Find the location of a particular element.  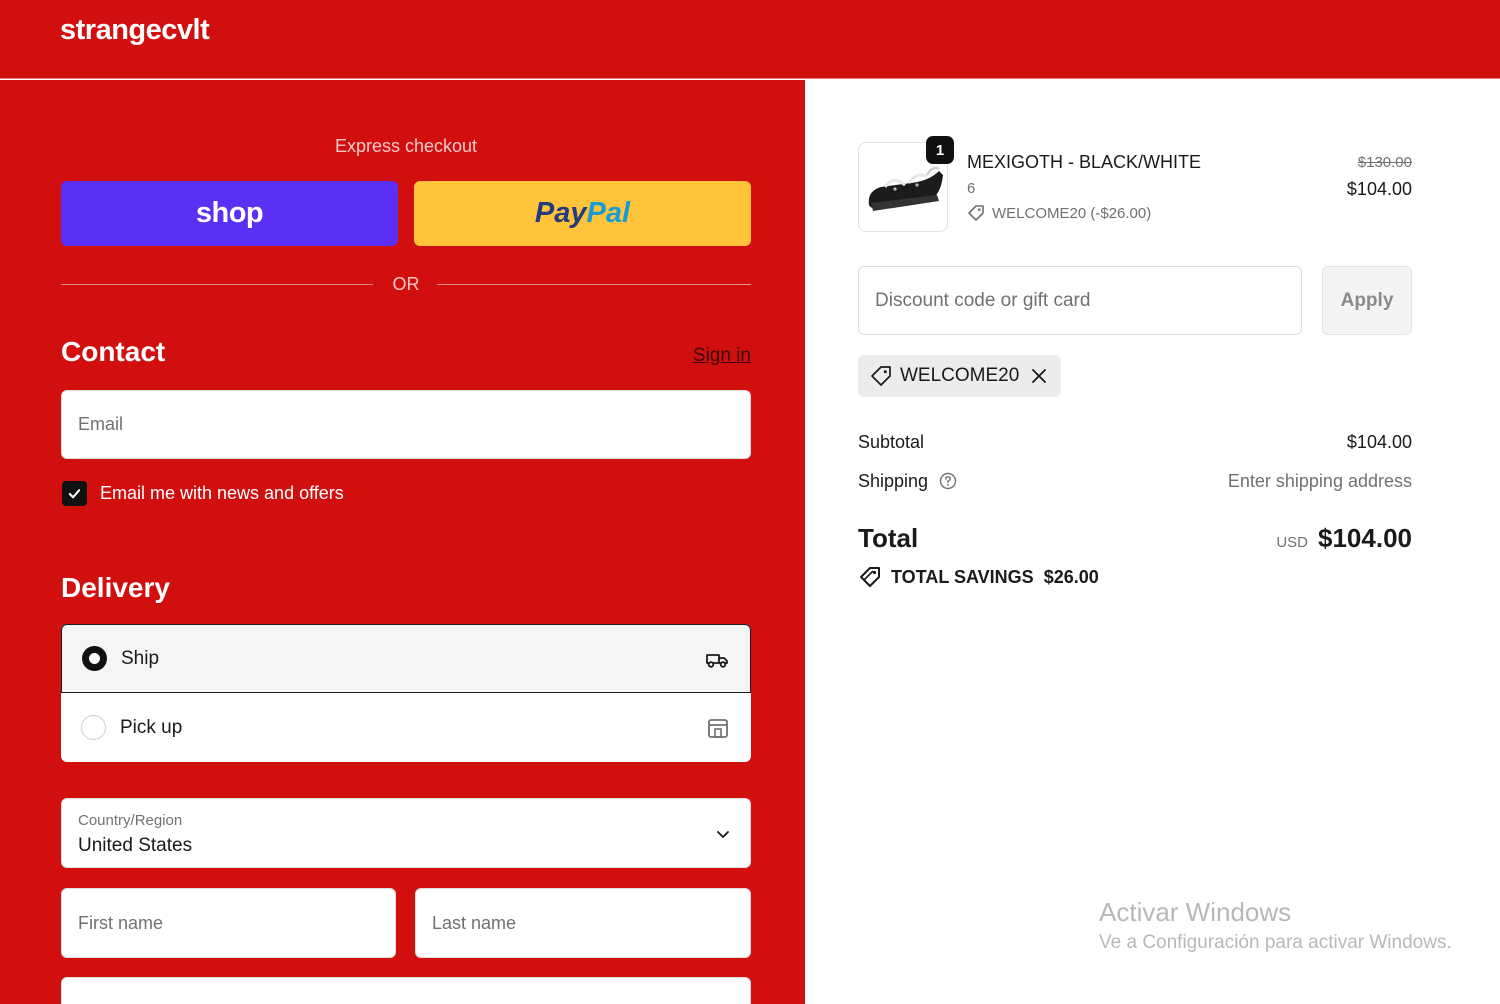

check-icon is located at coordinates (74, 494).